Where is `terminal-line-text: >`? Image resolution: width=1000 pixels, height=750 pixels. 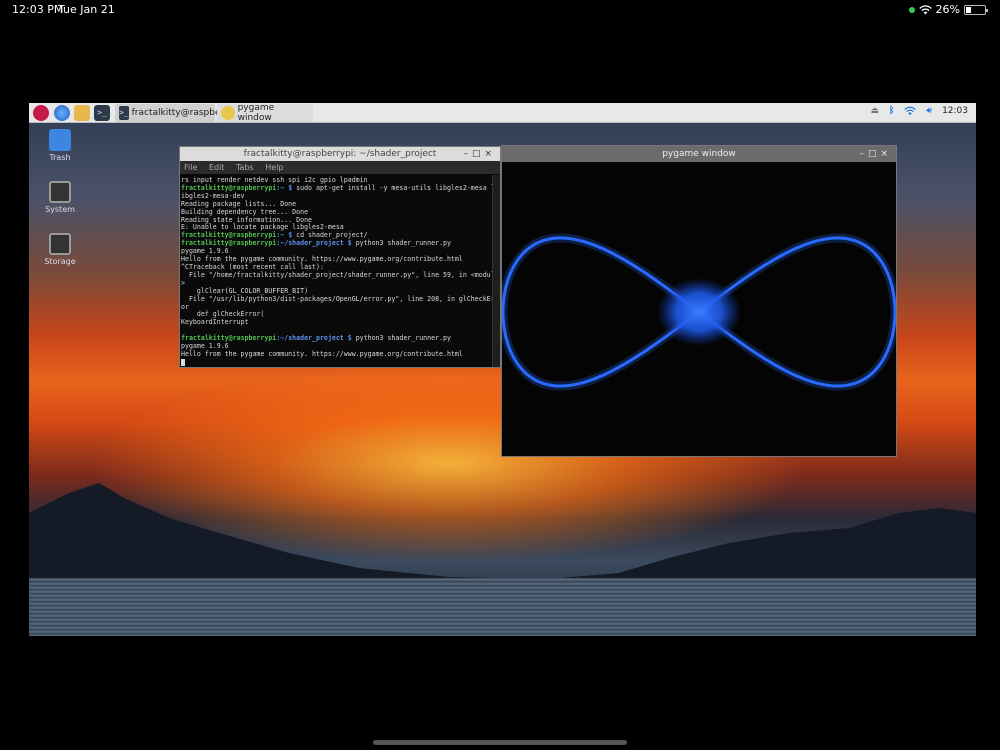
terminal-line-text: > is located at coordinates (183, 282).